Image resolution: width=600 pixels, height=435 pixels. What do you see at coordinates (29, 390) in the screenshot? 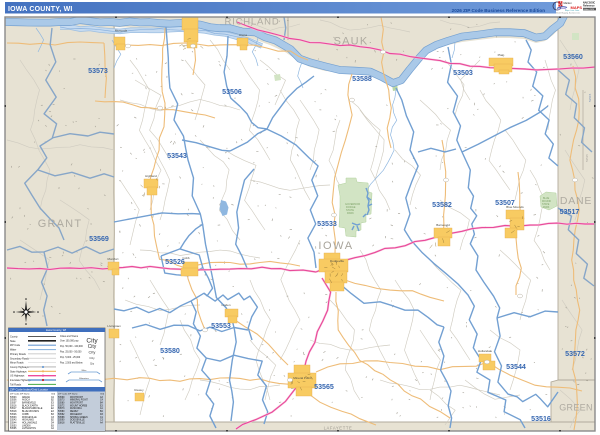
I see `svg-text: ZIP Code Index/Grid Locator` at bounding box center [29, 390].